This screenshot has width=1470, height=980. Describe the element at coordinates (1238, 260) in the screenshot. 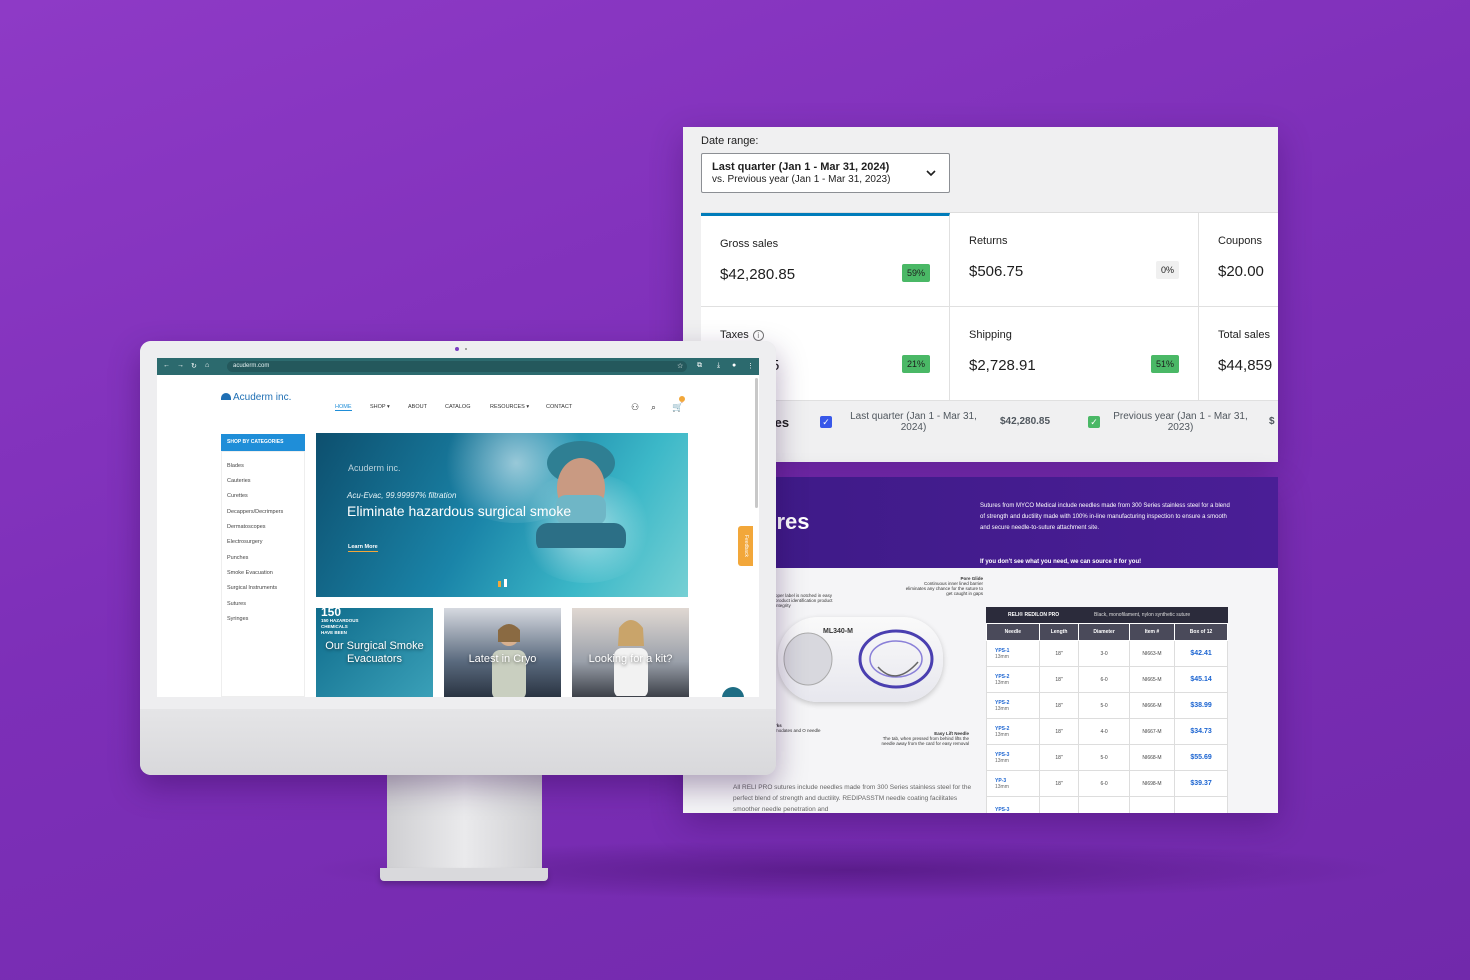

I see `card-coupons: Coupons $20.00` at that location.